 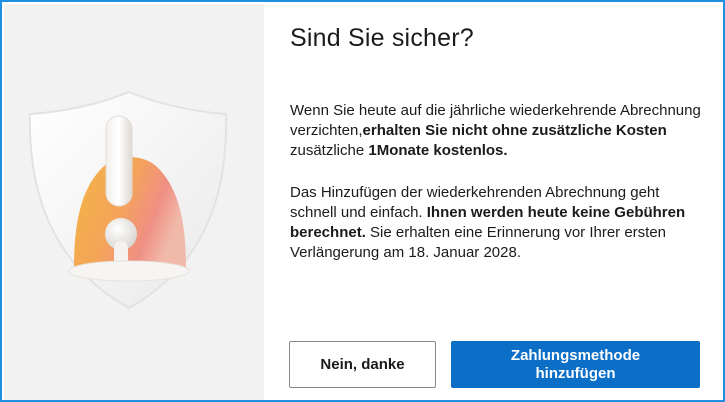 I want to click on decline-button: Nein, danke, so click(x=362, y=364).